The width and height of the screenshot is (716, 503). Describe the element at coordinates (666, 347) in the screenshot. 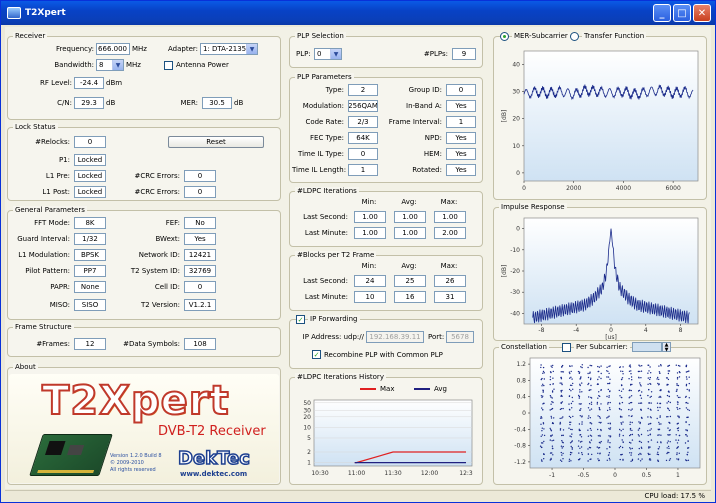

I see `subcarrier-spinner: ▲ ▼` at that location.